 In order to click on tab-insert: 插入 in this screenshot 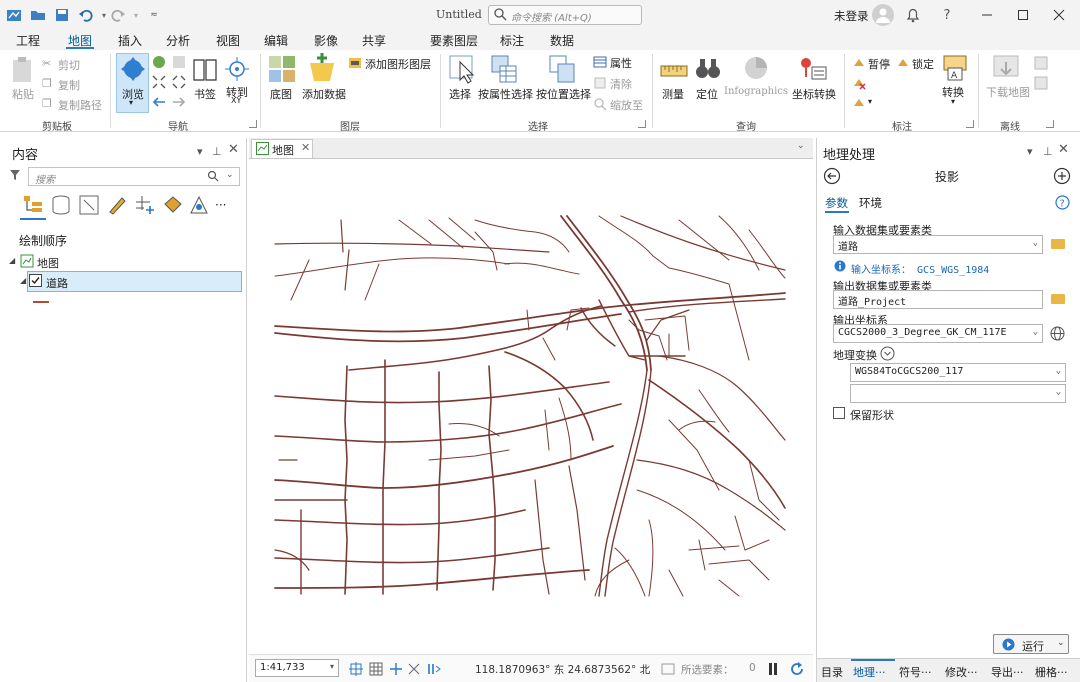, I will do `click(130, 40)`.